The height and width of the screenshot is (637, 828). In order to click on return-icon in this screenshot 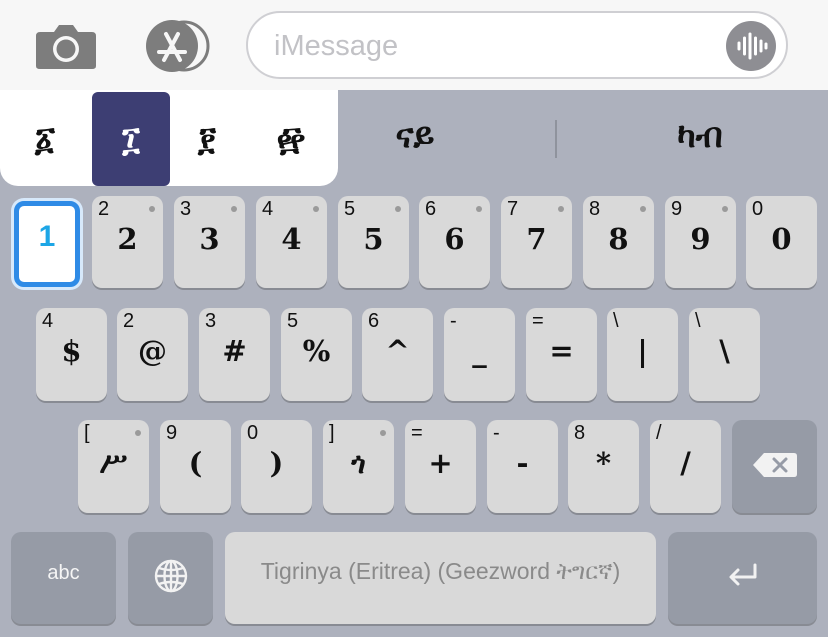, I will do `click(743, 578)`.